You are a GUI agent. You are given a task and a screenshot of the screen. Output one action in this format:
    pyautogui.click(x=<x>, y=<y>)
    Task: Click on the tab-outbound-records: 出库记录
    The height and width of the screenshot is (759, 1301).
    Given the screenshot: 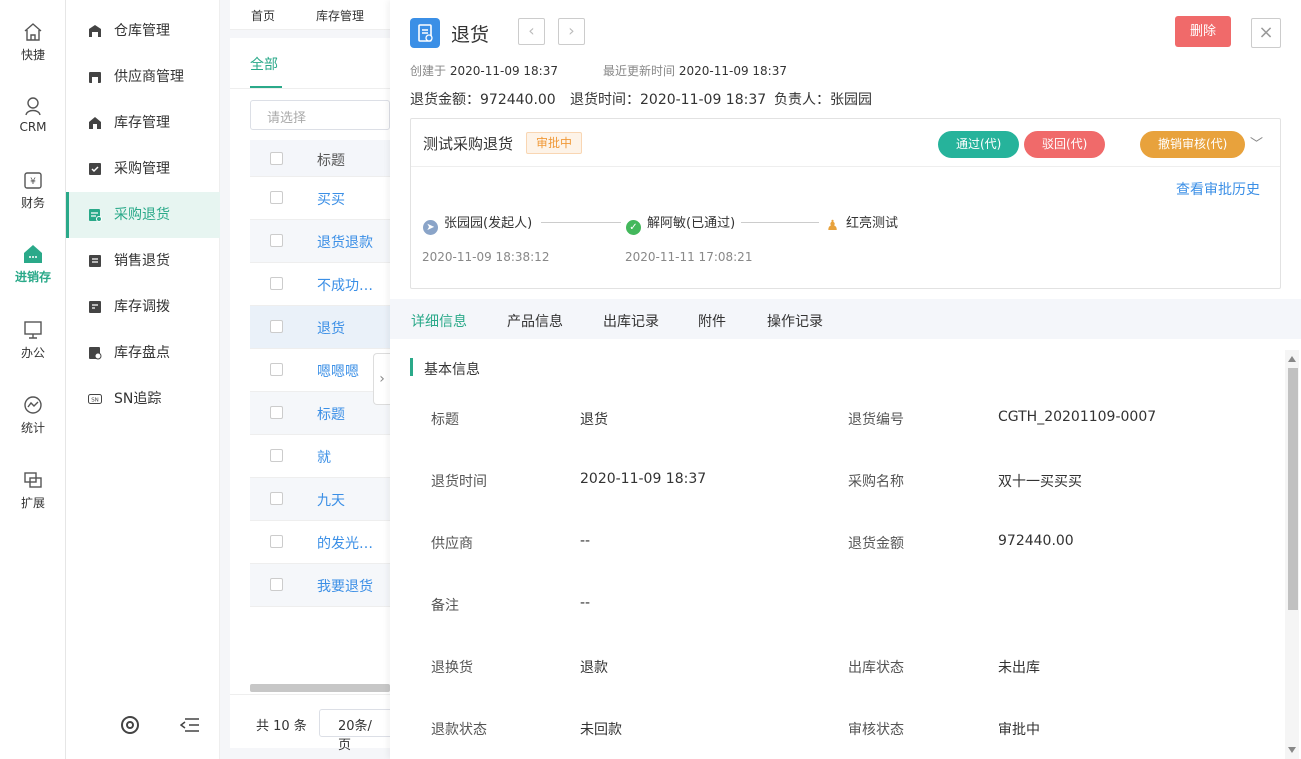 What is the action you would take?
    pyautogui.click(x=631, y=321)
    